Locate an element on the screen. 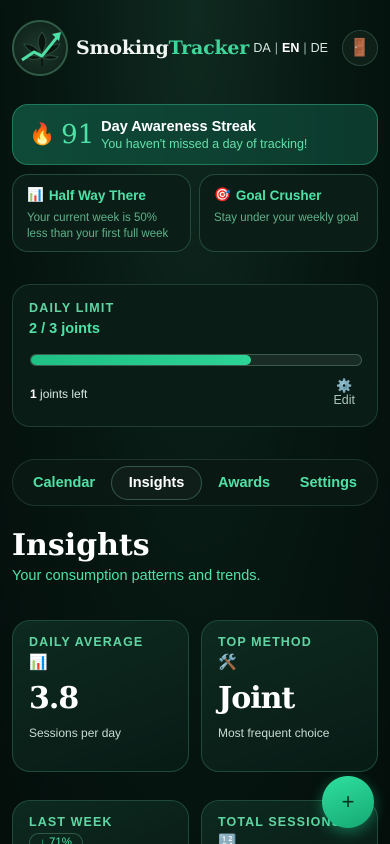 This screenshot has height=844, width=390. joints-left-label: joints left is located at coordinates (64, 394).